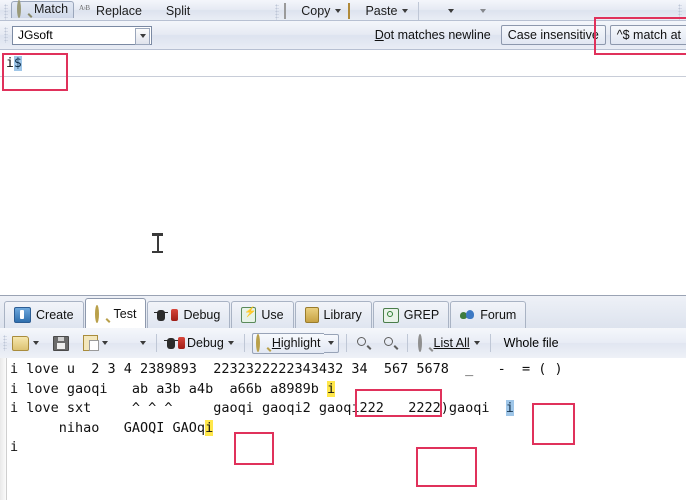 Image resolution: width=686 pixels, height=500 pixels. I want to click on regex-input: i$, so click(14, 63).